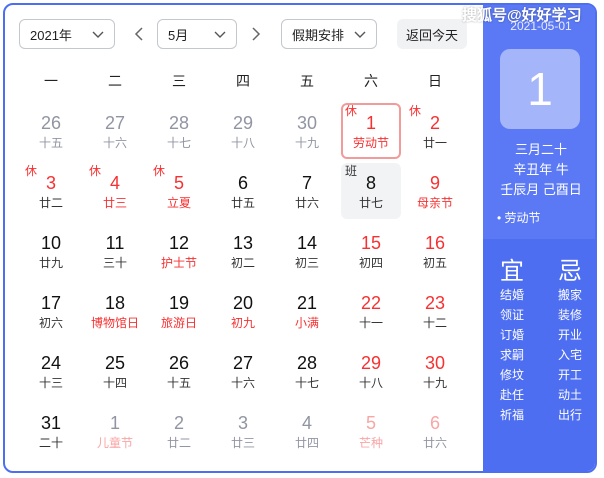 The height and width of the screenshot is (478, 604). I want to click on calendar-day-cell: 3 廿三, so click(243, 431).